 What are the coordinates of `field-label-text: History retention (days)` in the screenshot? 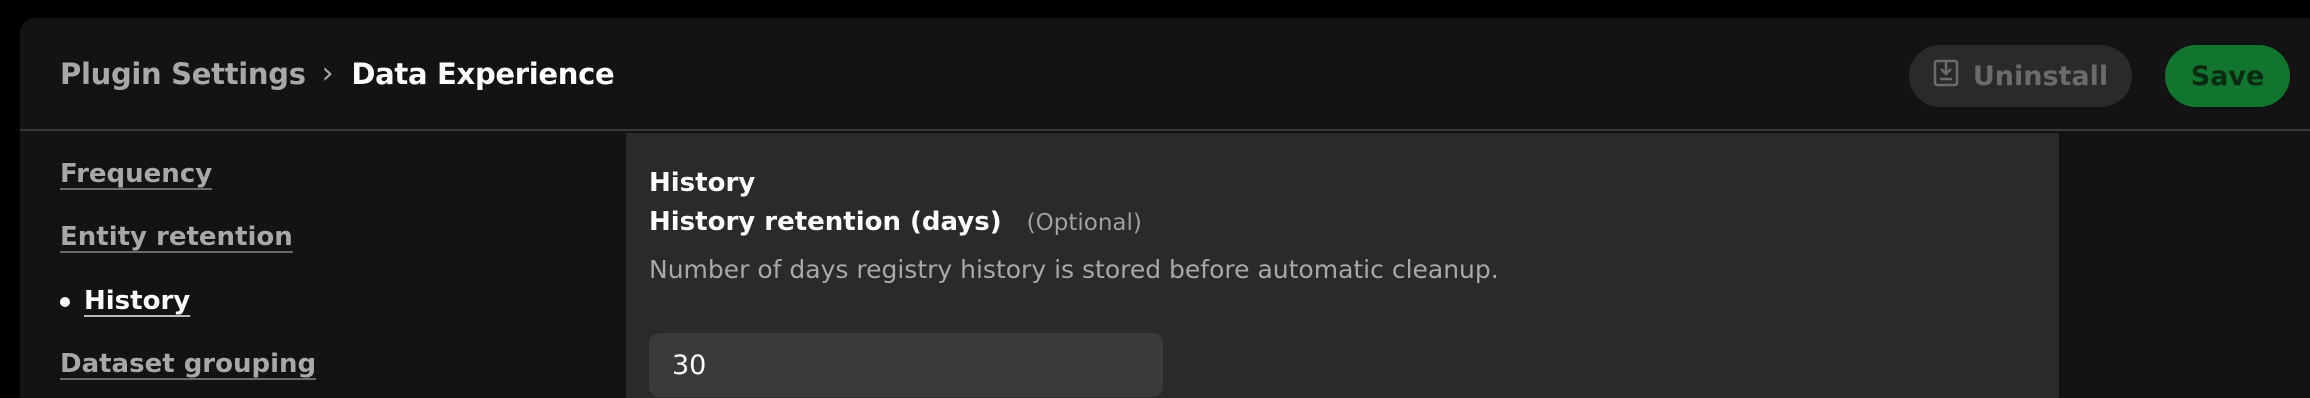 It's located at (825, 222).